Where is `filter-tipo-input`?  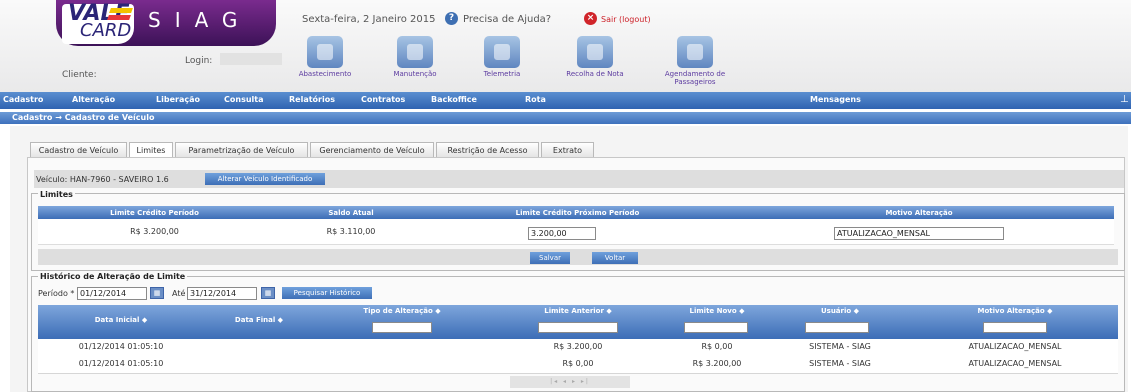
filter-tipo-input is located at coordinates (402, 327).